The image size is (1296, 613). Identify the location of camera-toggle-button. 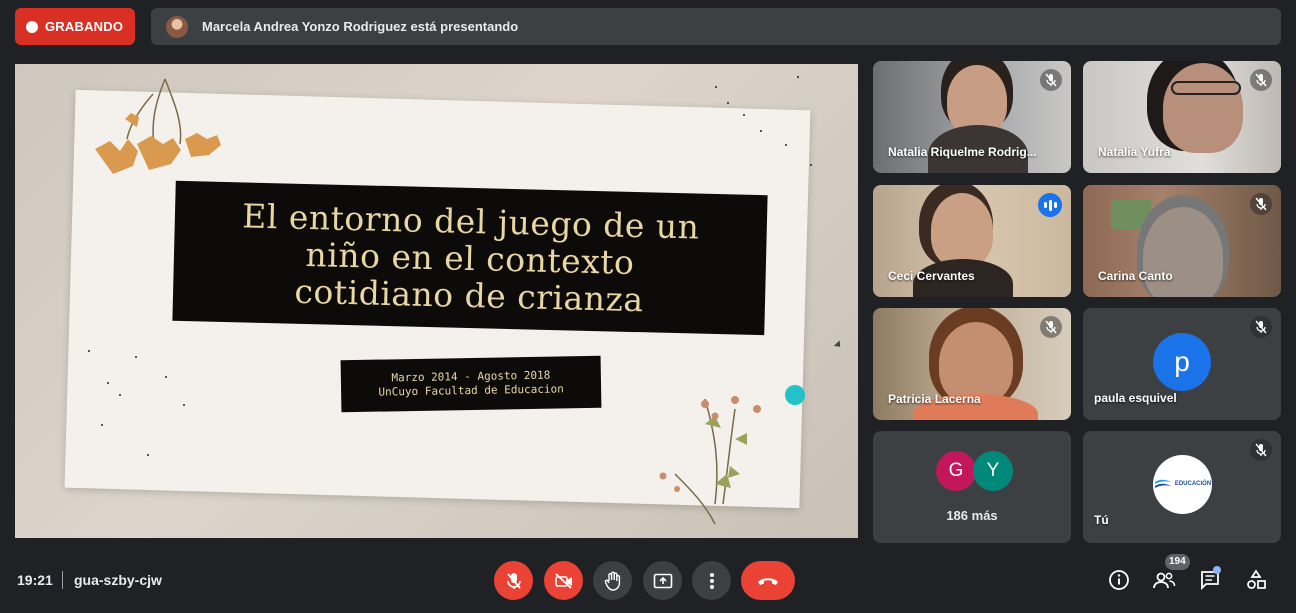
(563, 580).